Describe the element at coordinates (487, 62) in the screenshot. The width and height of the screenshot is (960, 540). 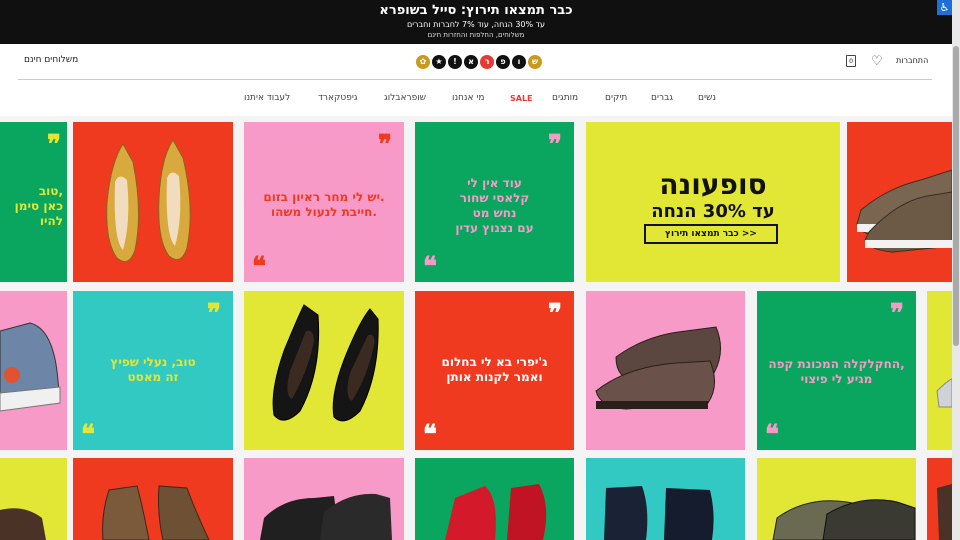
I see `logo-letter: ר` at that location.